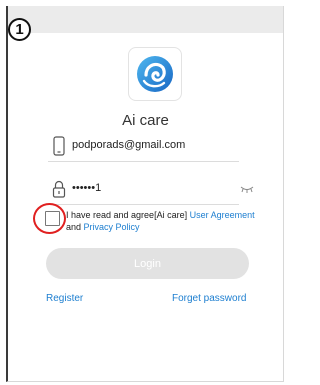 This screenshot has height=385, width=320. Describe the element at coordinates (75, 227) in the screenshot. I see `agreement-text-and: and` at that location.